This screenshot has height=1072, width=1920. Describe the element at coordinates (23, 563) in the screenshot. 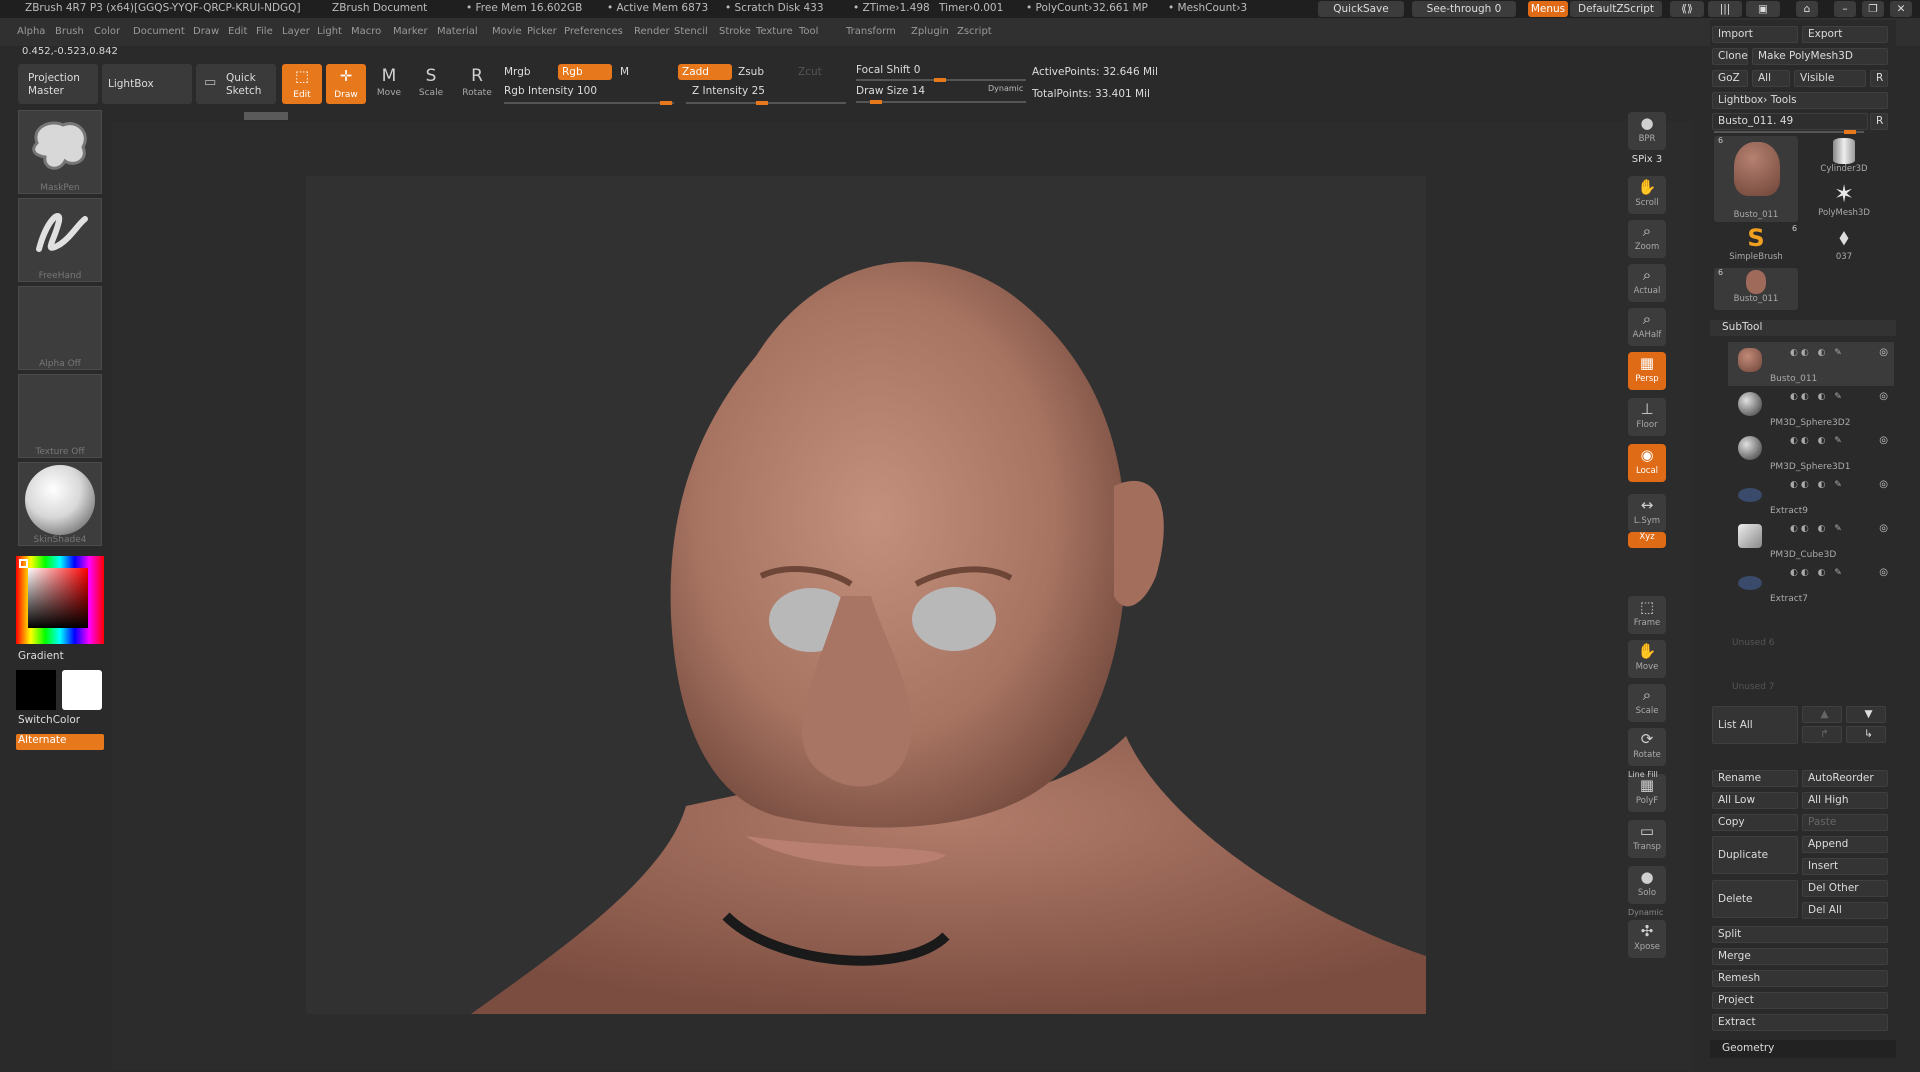

I see `color-picker-handle` at that location.